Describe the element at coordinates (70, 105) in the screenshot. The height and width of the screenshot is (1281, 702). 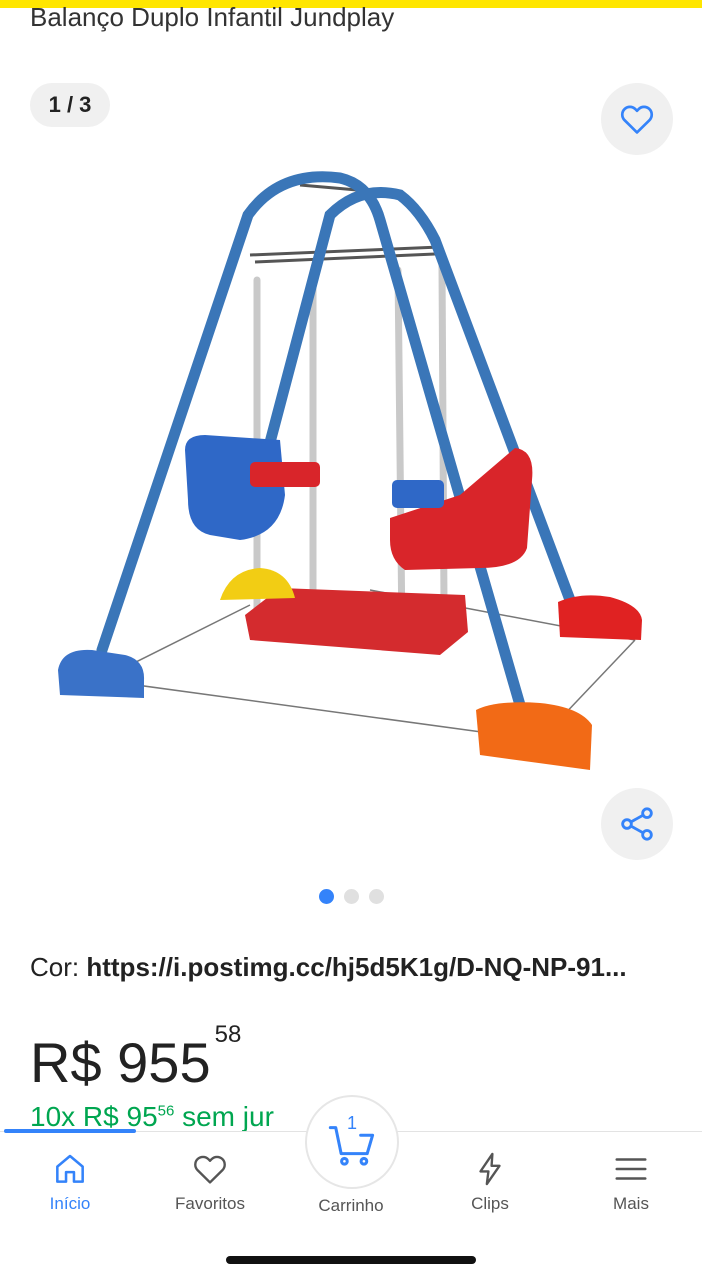
I see `image-counter: 1 / 3` at that location.